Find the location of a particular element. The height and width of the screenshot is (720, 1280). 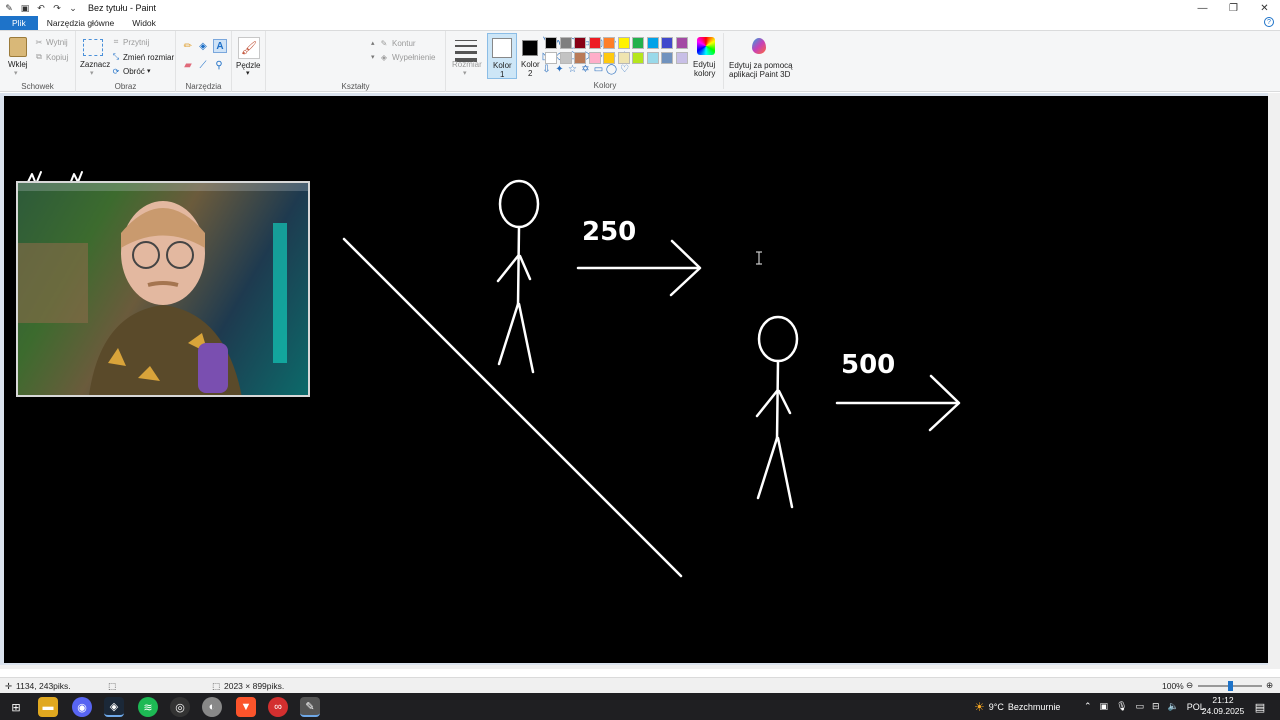

copy-button: Kopiuj is located at coordinates (57, 57).